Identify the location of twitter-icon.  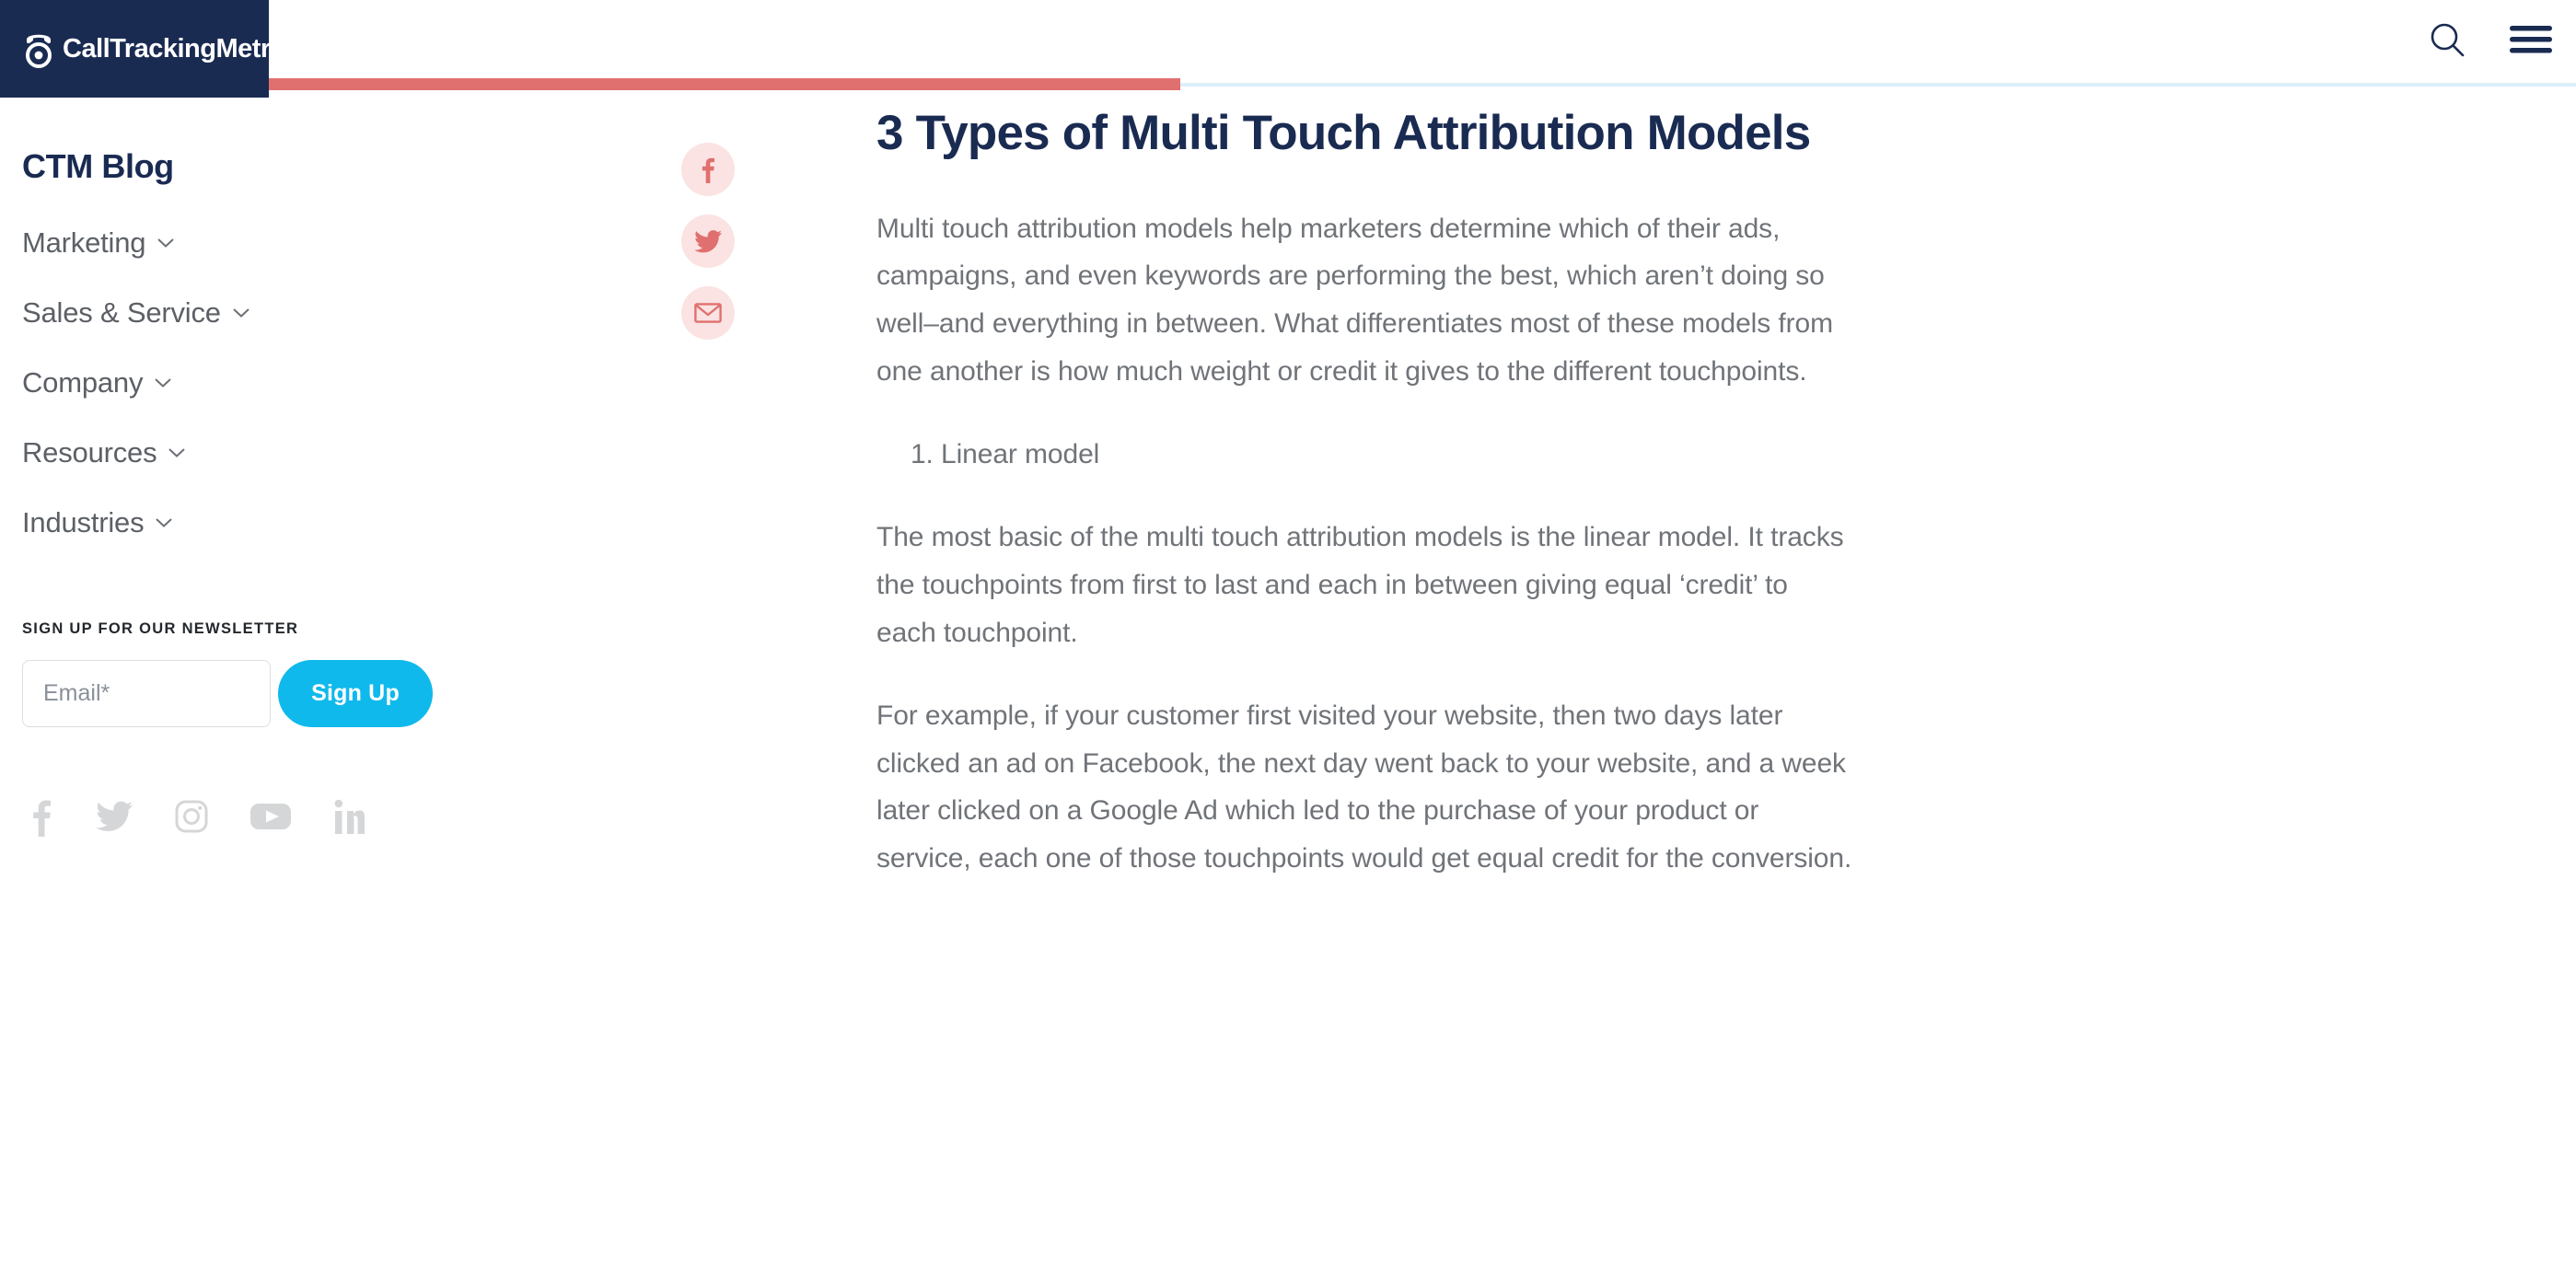
(114, 819).